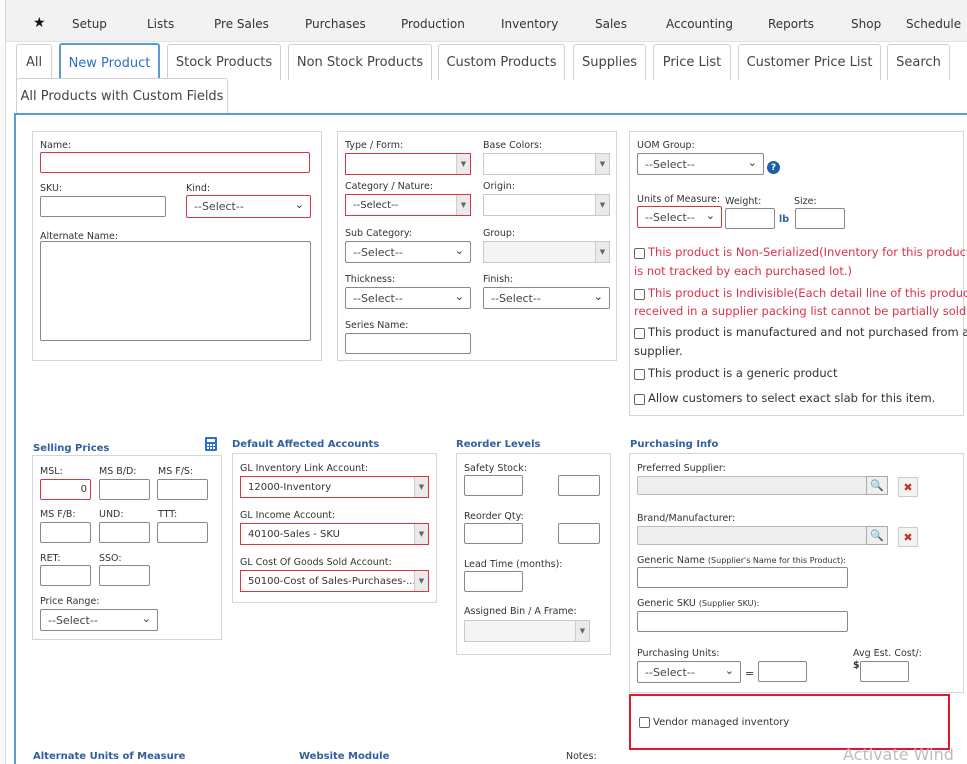 This screenshot has height=764, width=967. I want to click on ttt-input, so click(182, 532).